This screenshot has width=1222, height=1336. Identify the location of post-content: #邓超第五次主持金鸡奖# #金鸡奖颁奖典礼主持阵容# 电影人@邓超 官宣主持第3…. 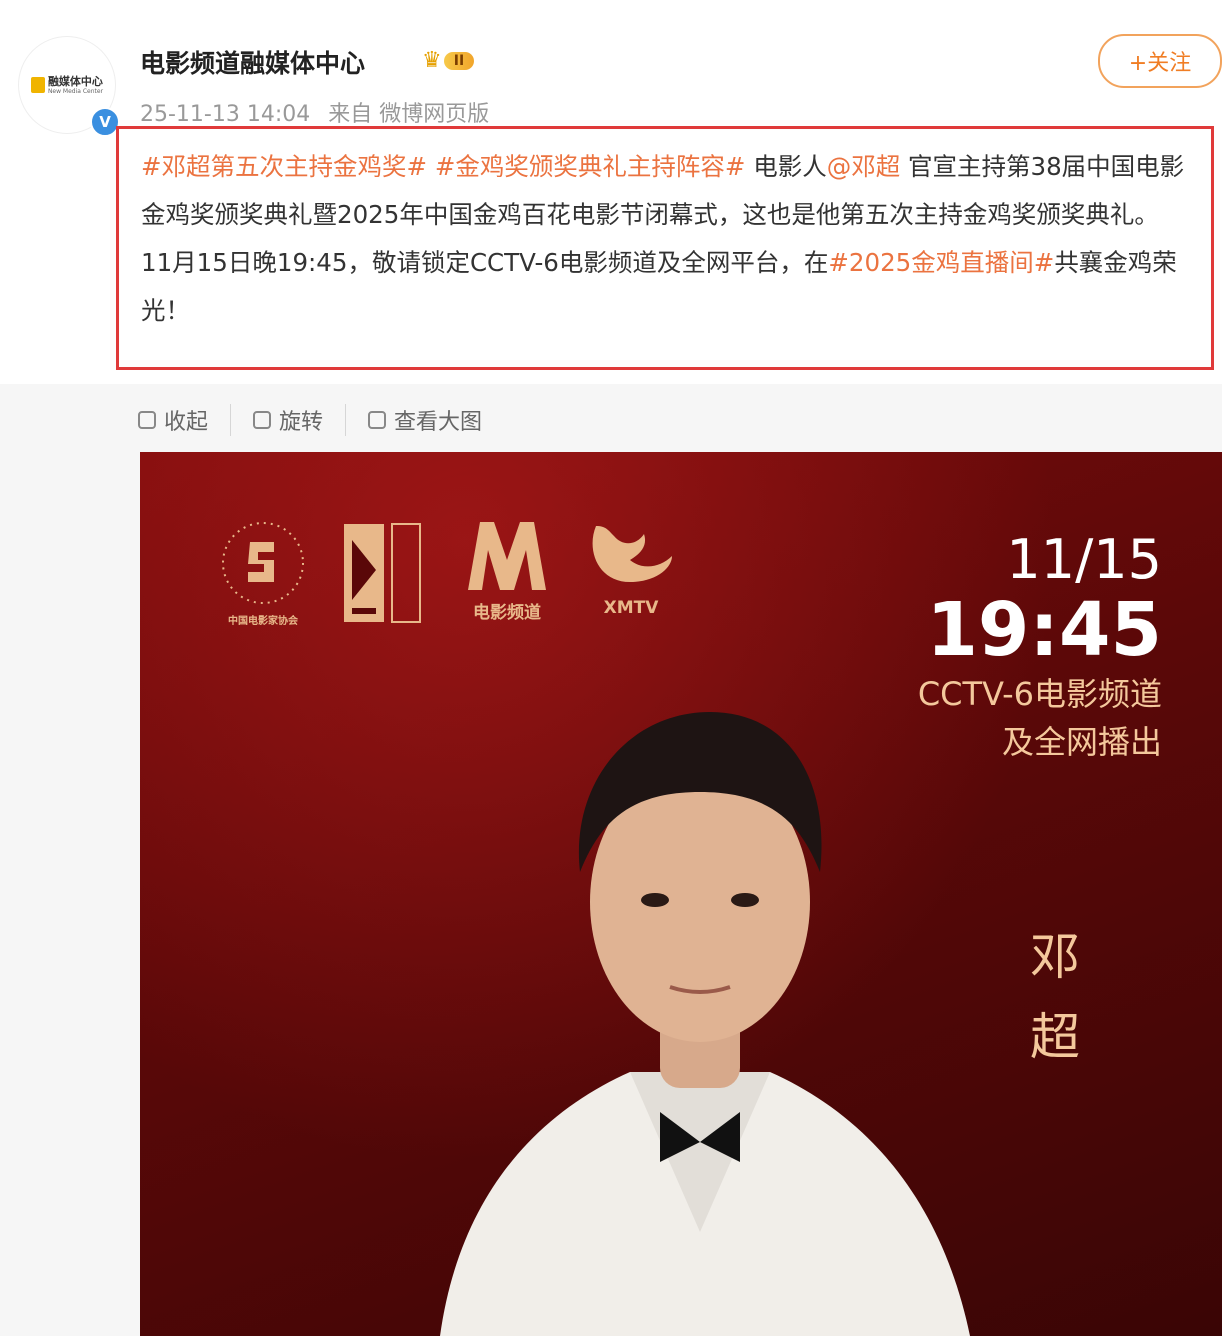
(671, 239).